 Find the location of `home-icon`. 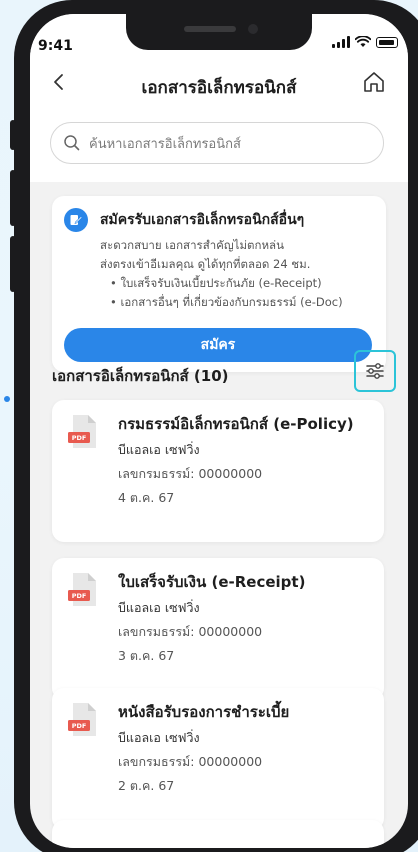

home-icon is located at coordinates (374, 82).